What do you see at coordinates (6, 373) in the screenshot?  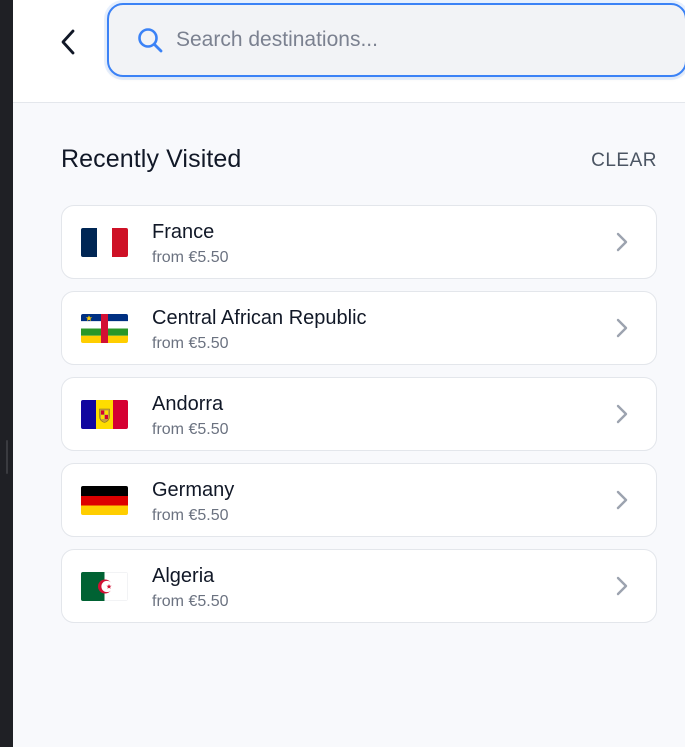 I see `window-edge` at bounding box center [6, 373].